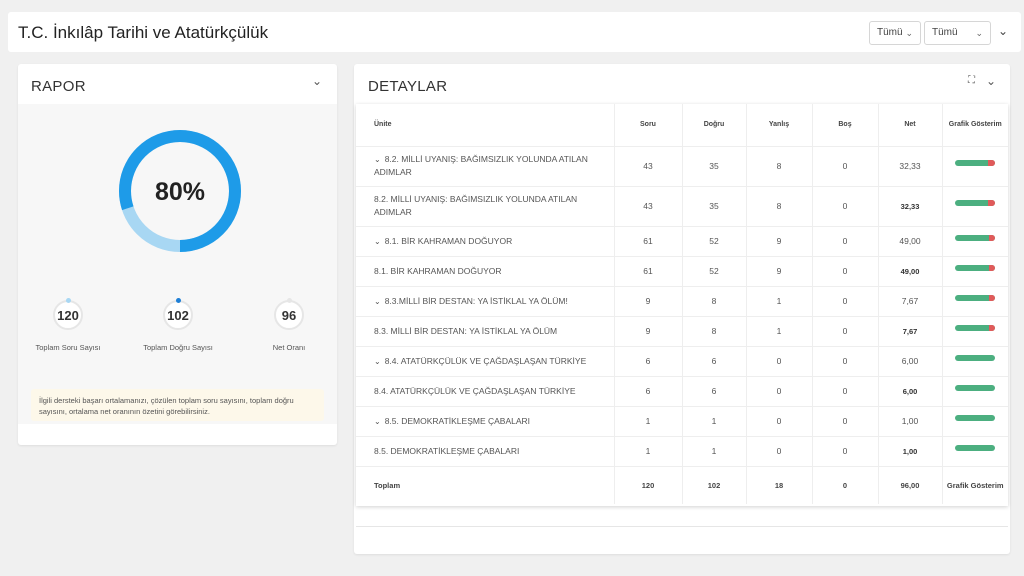  I want to click on column-header-bos: Boş, so click(845, 125).